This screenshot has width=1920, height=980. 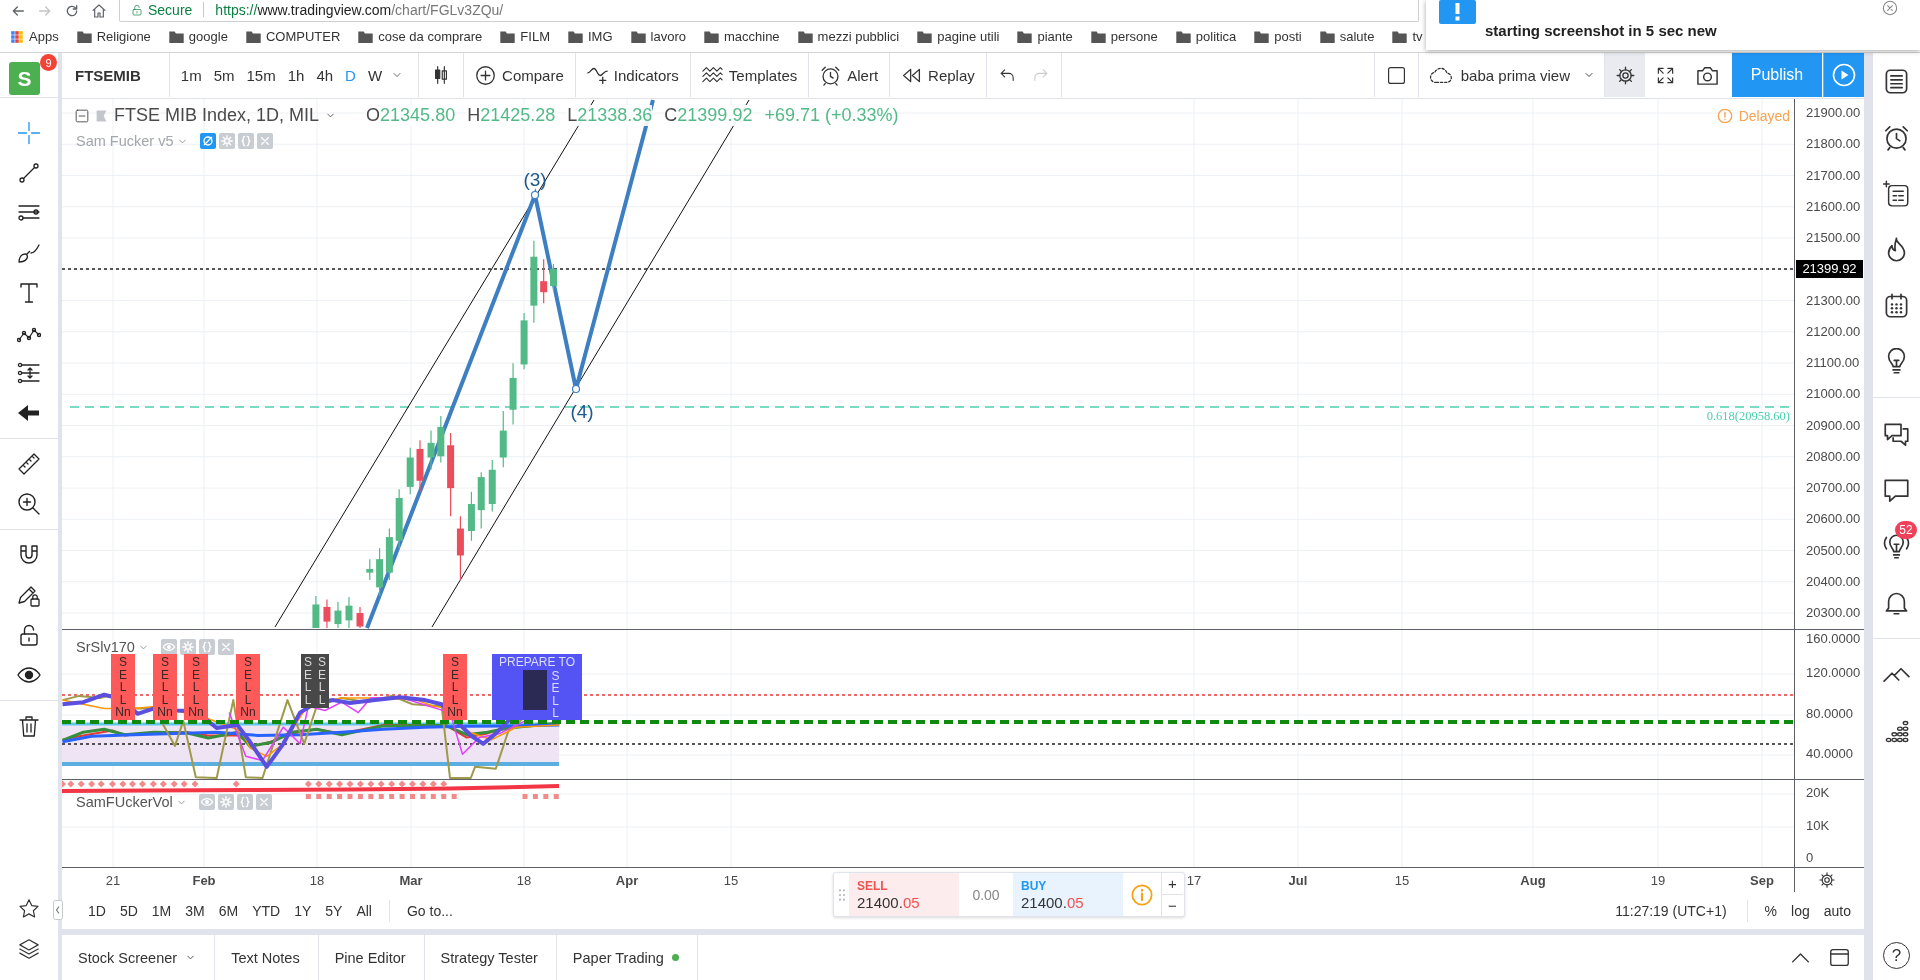 I want to click on undo-icon, so click(x=1007, y=75).